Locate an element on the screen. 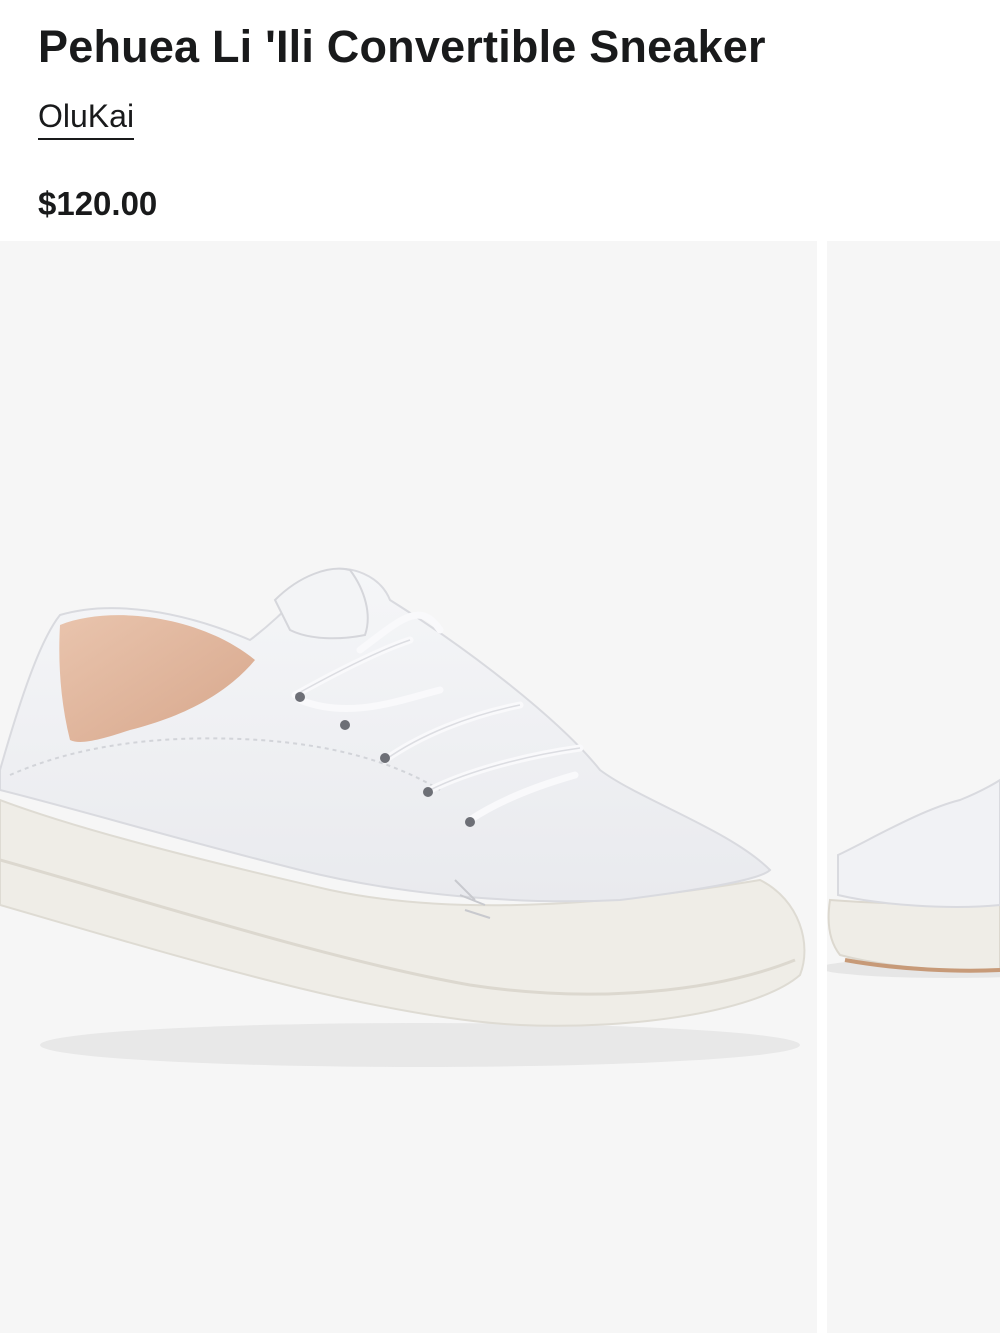 The height and width of the screenshot is (1333, 1000). sneaker-partial-illustration is located at coordinates (913, 878).